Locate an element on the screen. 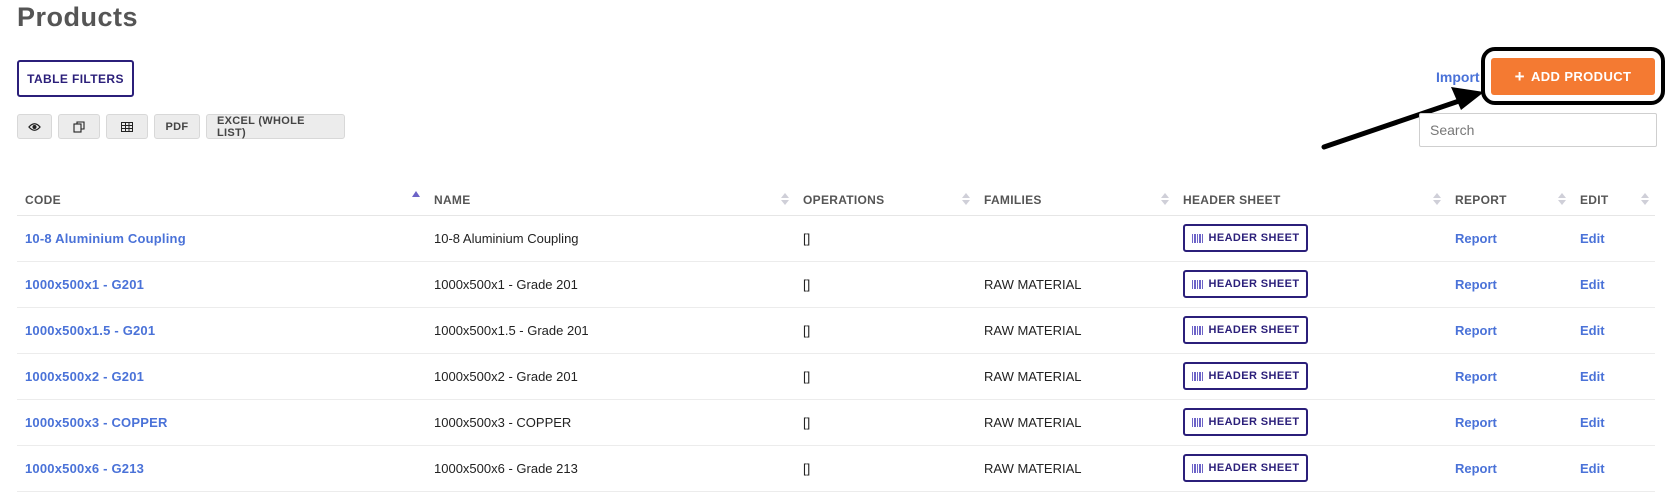 The width and height of the screenshot is (1672, 500). product-code-link: 1000x500x3 - COPPER is located at coordinates (96, 422).